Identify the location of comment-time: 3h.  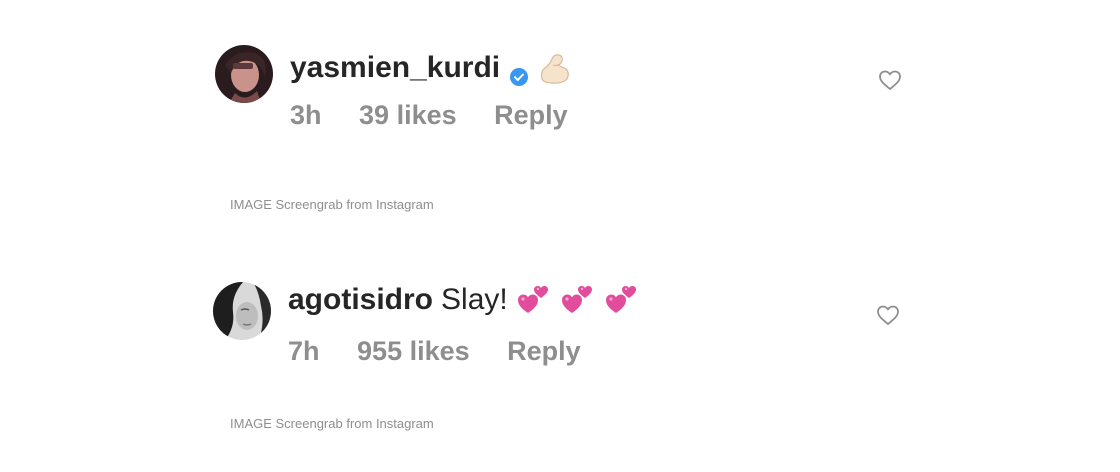
(306, 115).